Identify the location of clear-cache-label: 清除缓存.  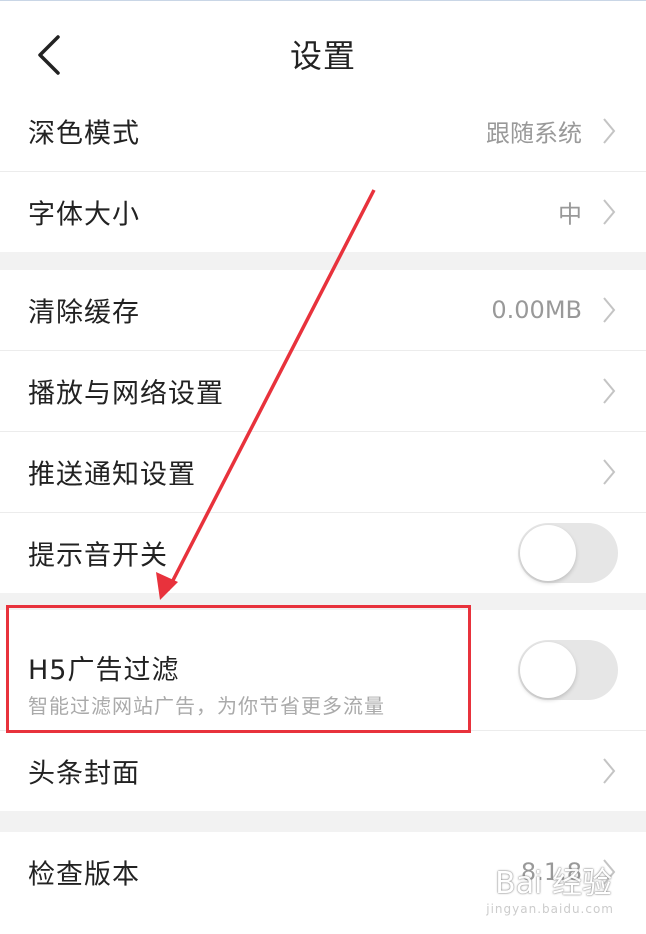
(84, 313).